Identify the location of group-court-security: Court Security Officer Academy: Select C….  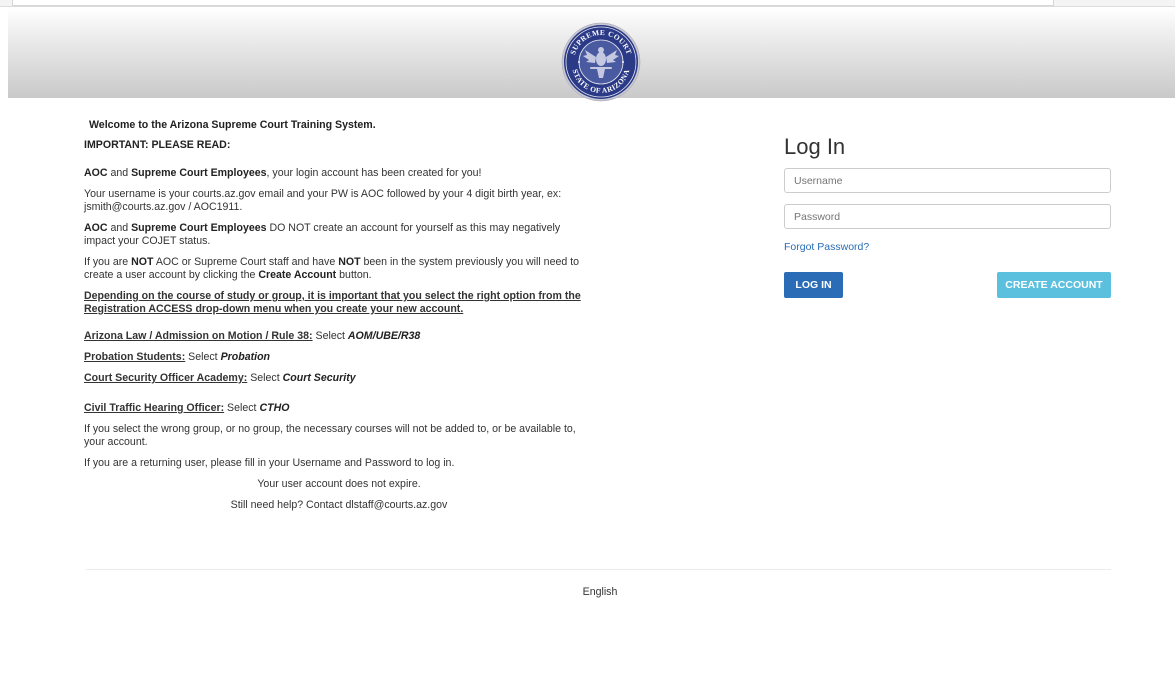
(220, 378).